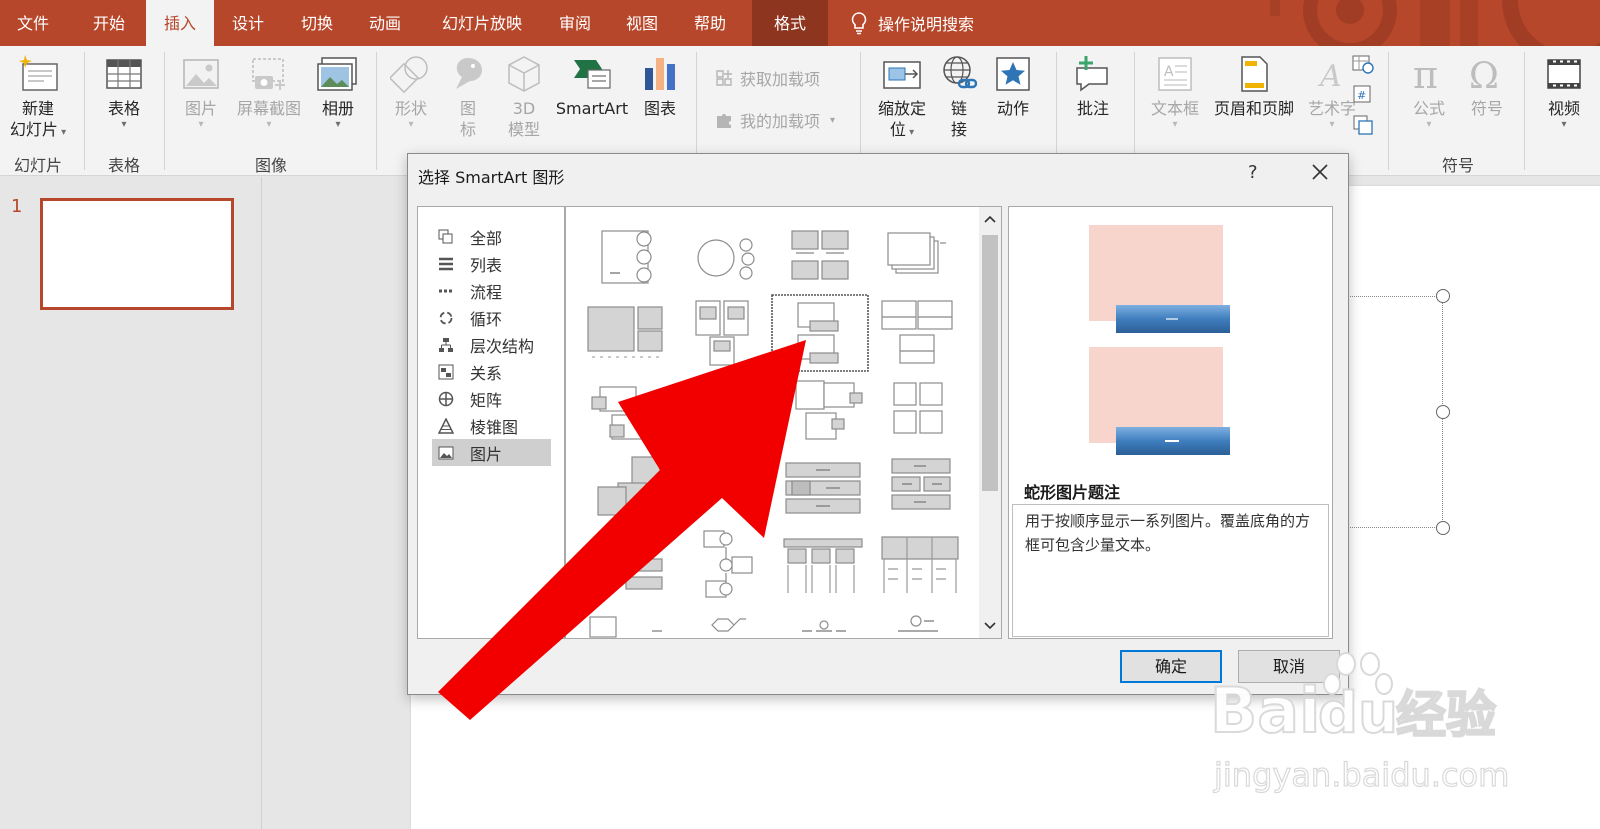  I want to click on 3d-models-button: 3D 模型, so click(524, 97).